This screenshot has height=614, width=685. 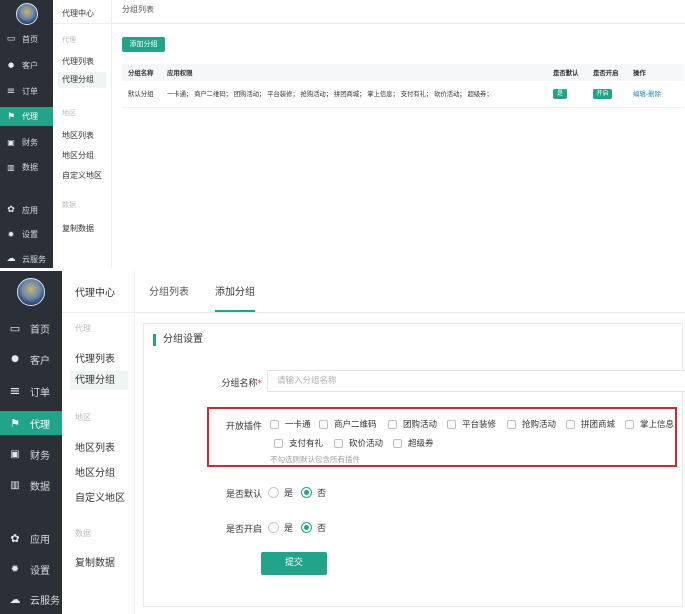 What do you see at coordinates (531, 424) in the screenshot?
I see `plugin-checkbox: 抢购活动` at bounding box center [531, 424].